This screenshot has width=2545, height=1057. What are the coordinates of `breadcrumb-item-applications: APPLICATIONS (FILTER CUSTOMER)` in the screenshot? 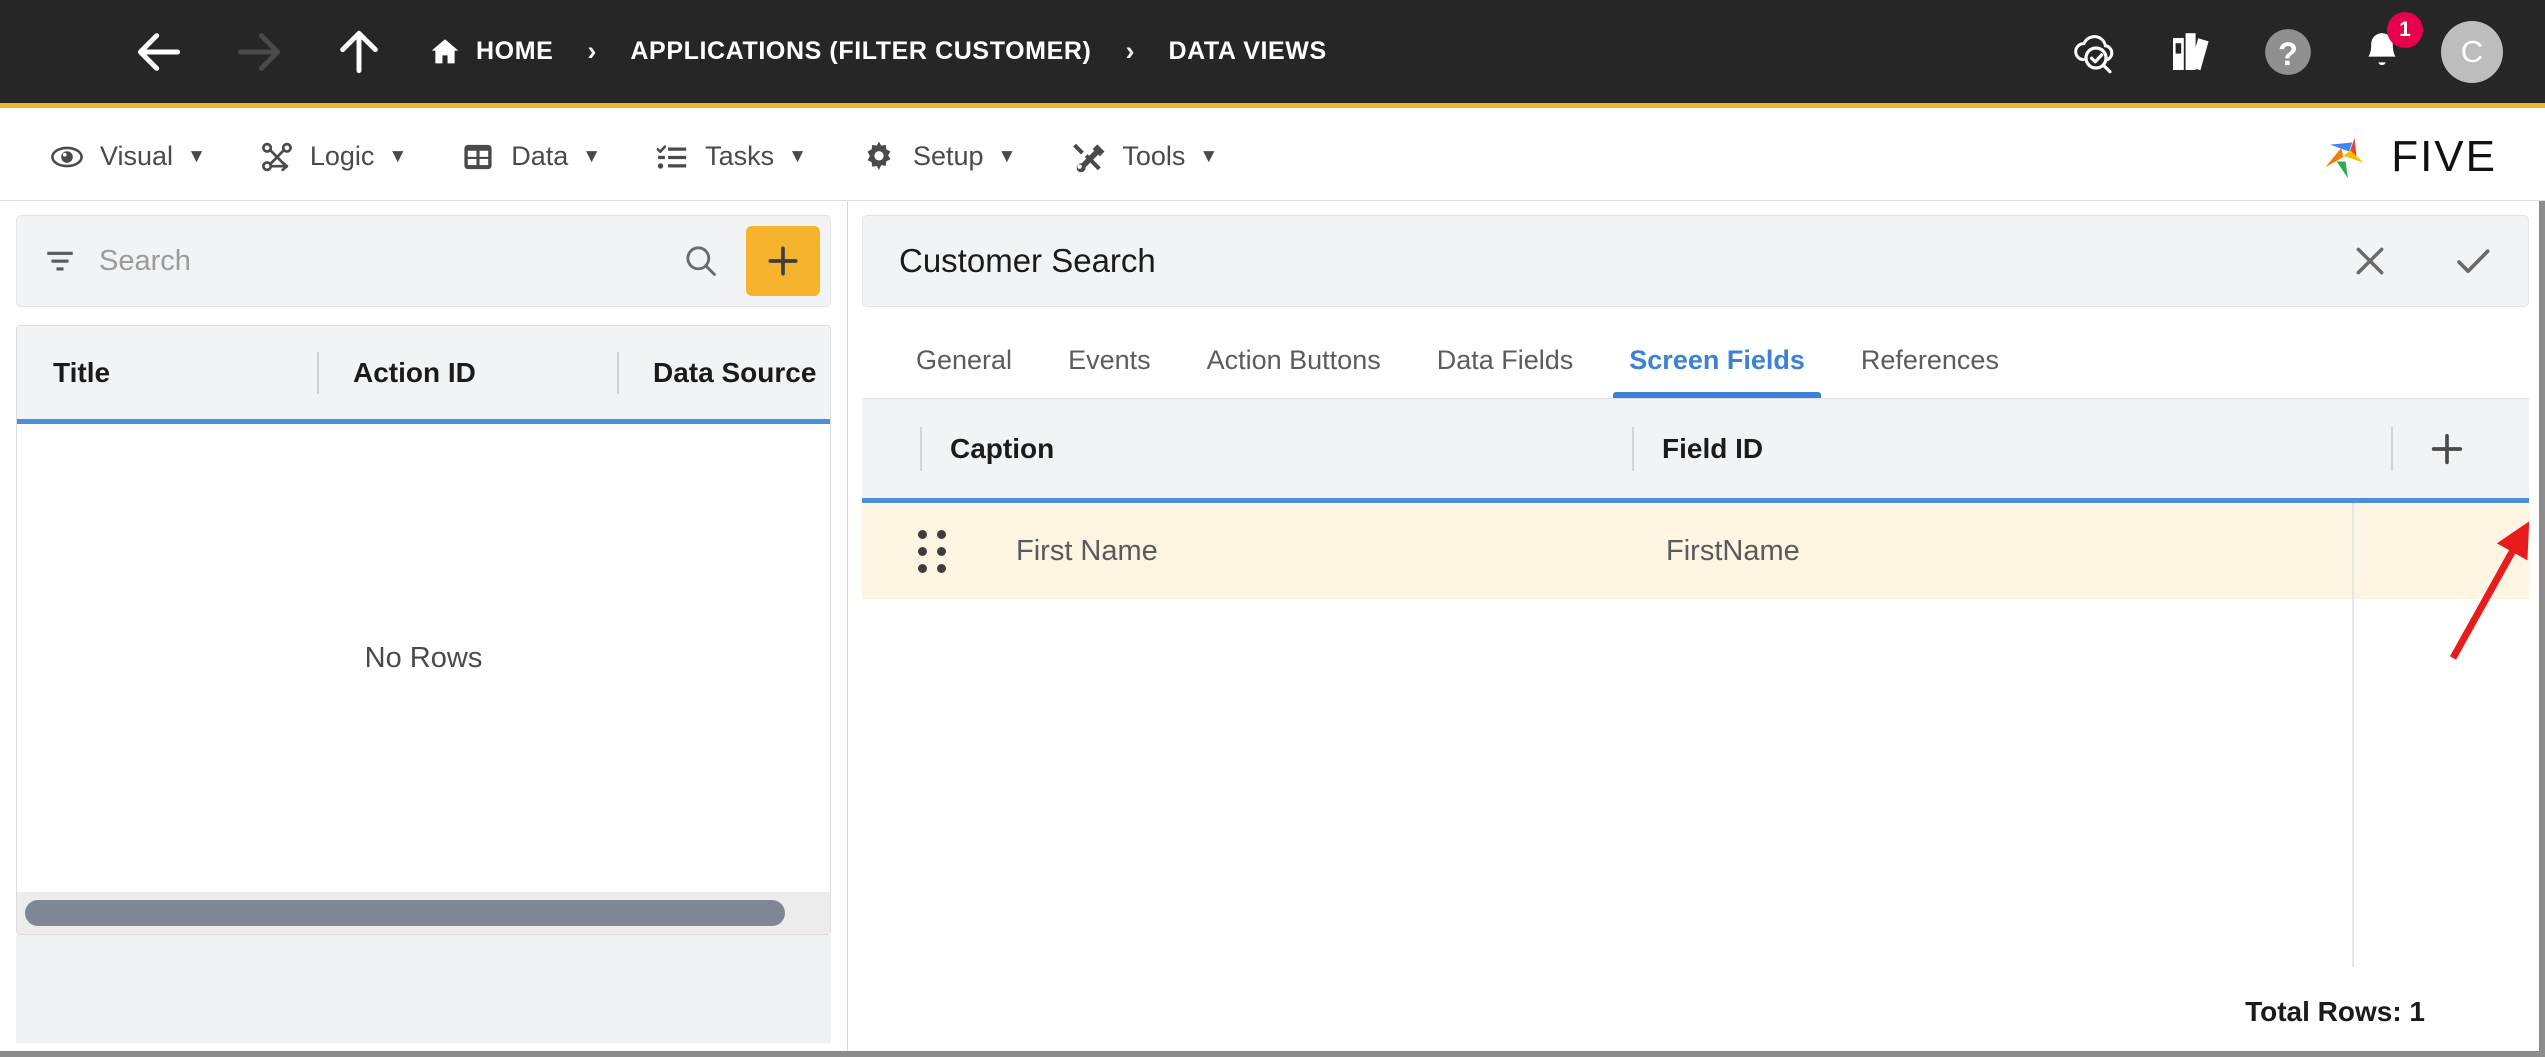 It's located at (860, 51).